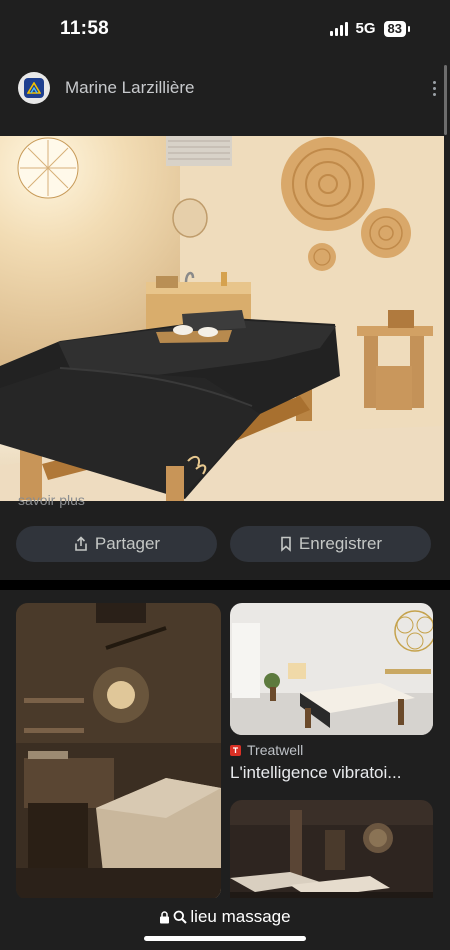  What do you see at coordinates (235, 750) in the screenshot?
I see `treatwell-icon` at bounding box center [235, 750].